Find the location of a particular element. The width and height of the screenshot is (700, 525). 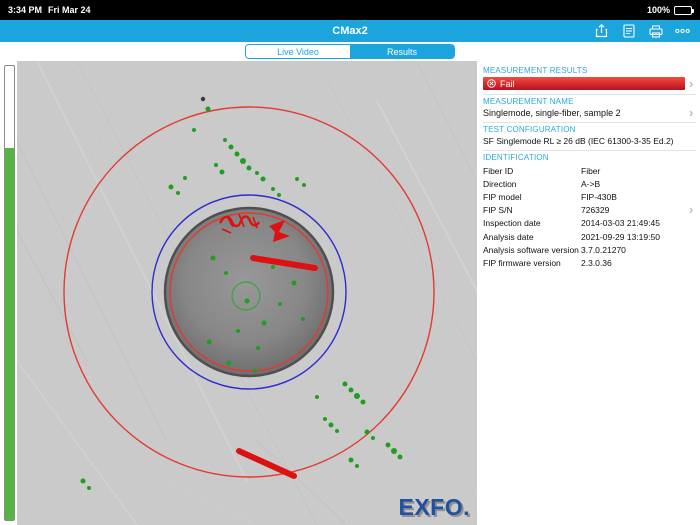

report-icon is located at coordinates (628, 31).